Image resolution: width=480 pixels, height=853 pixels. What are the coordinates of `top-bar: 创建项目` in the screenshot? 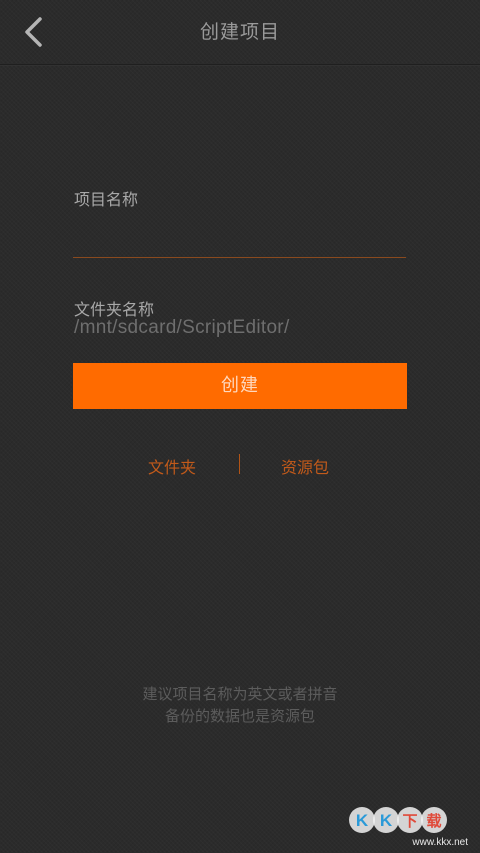 It's located at (240, 32).